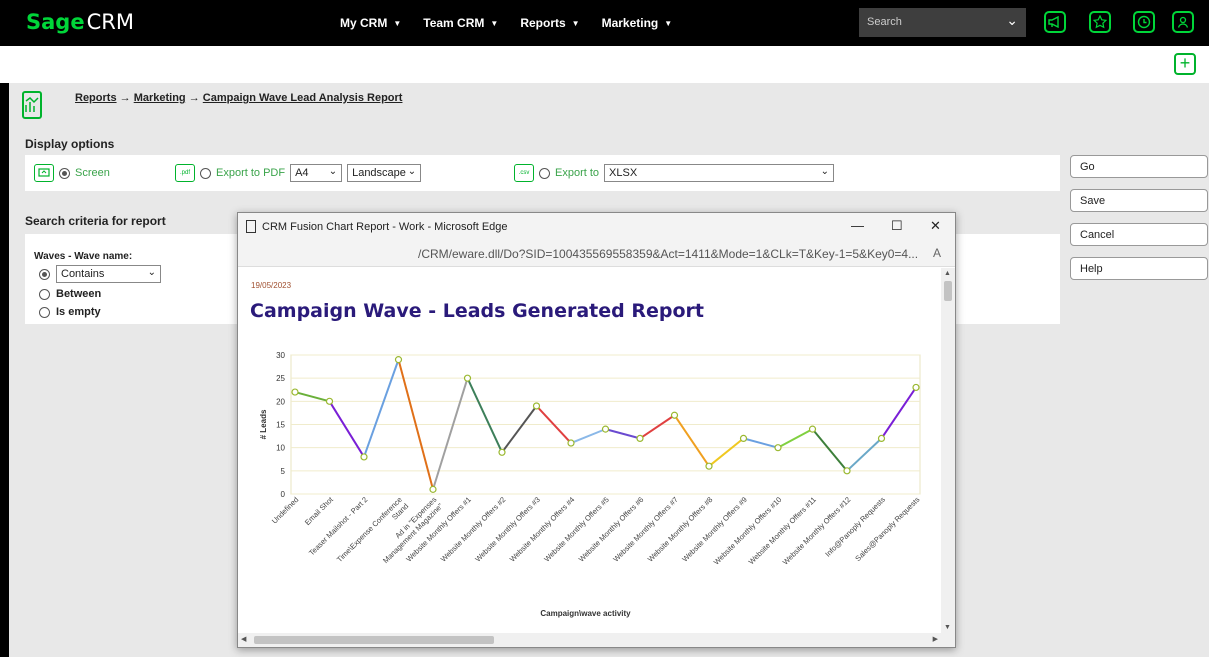 This screenshot has width=1209, height=657. What do you see at coordinates (95, 221) in the screenshot?
I see `search-criteria-heading: Search criteria for report` at bounding box center [95, 221].